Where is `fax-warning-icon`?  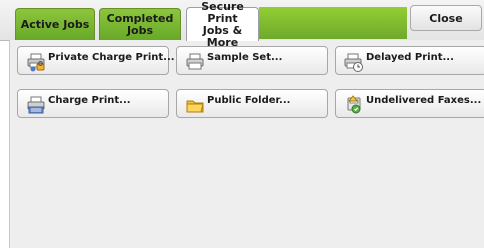 fax-warning-icon is located at coordinates (354, 104).